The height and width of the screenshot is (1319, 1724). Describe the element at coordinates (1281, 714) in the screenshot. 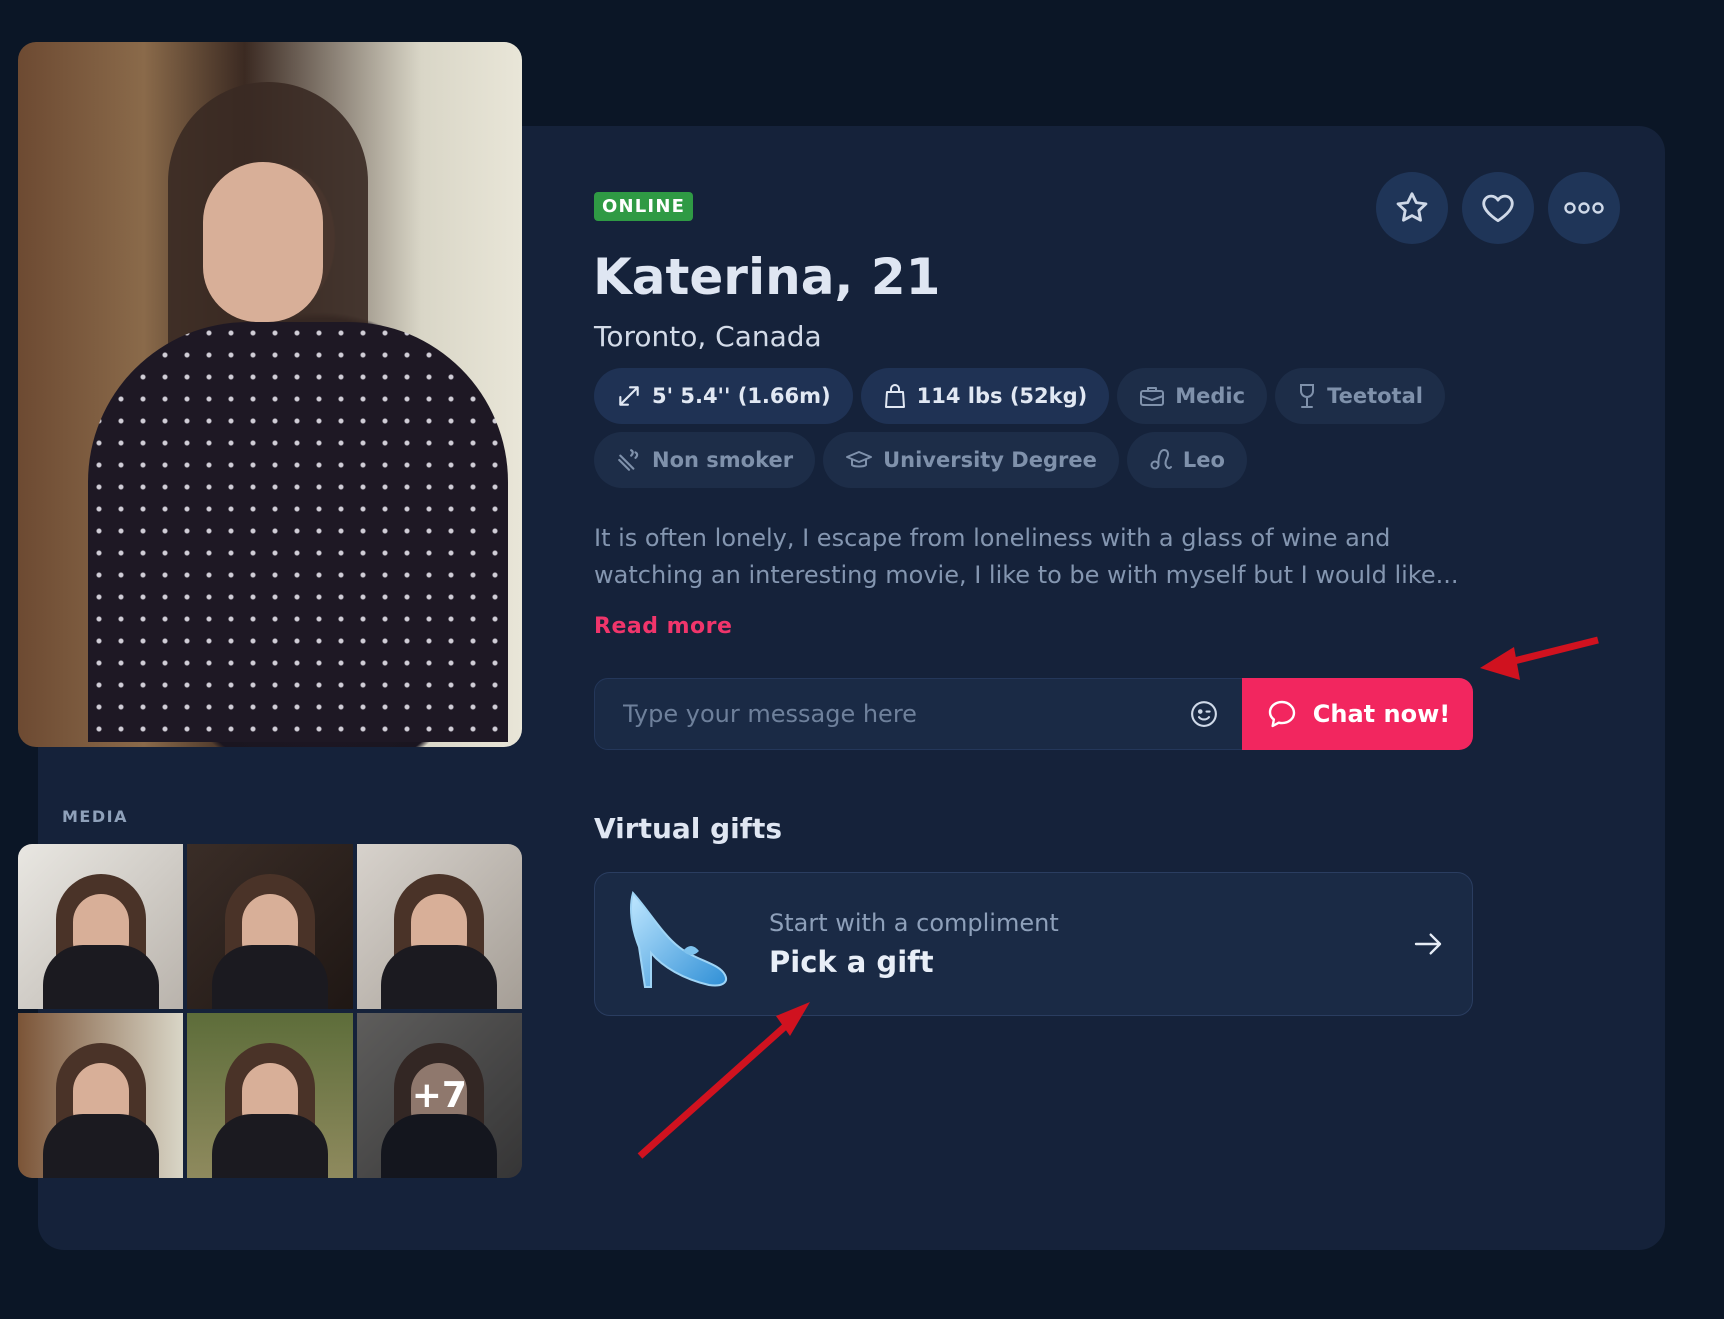

I see `chat-bubble-icon` at that location.